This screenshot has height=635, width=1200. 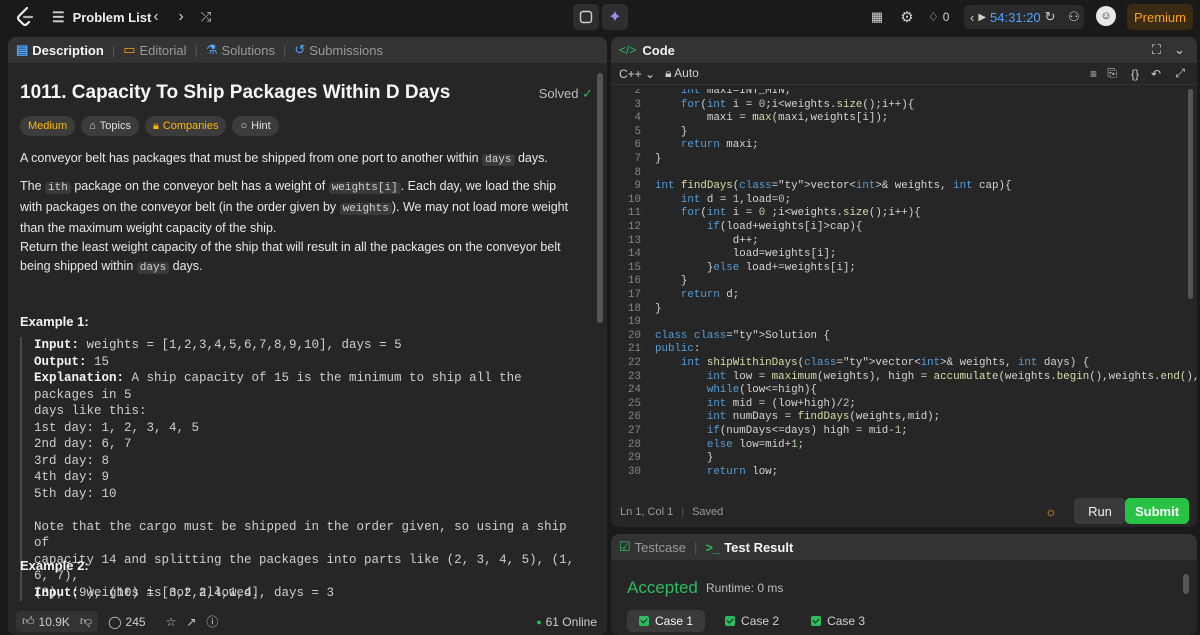 I want to click on run-button: Run, so click(x=1100, y=511).